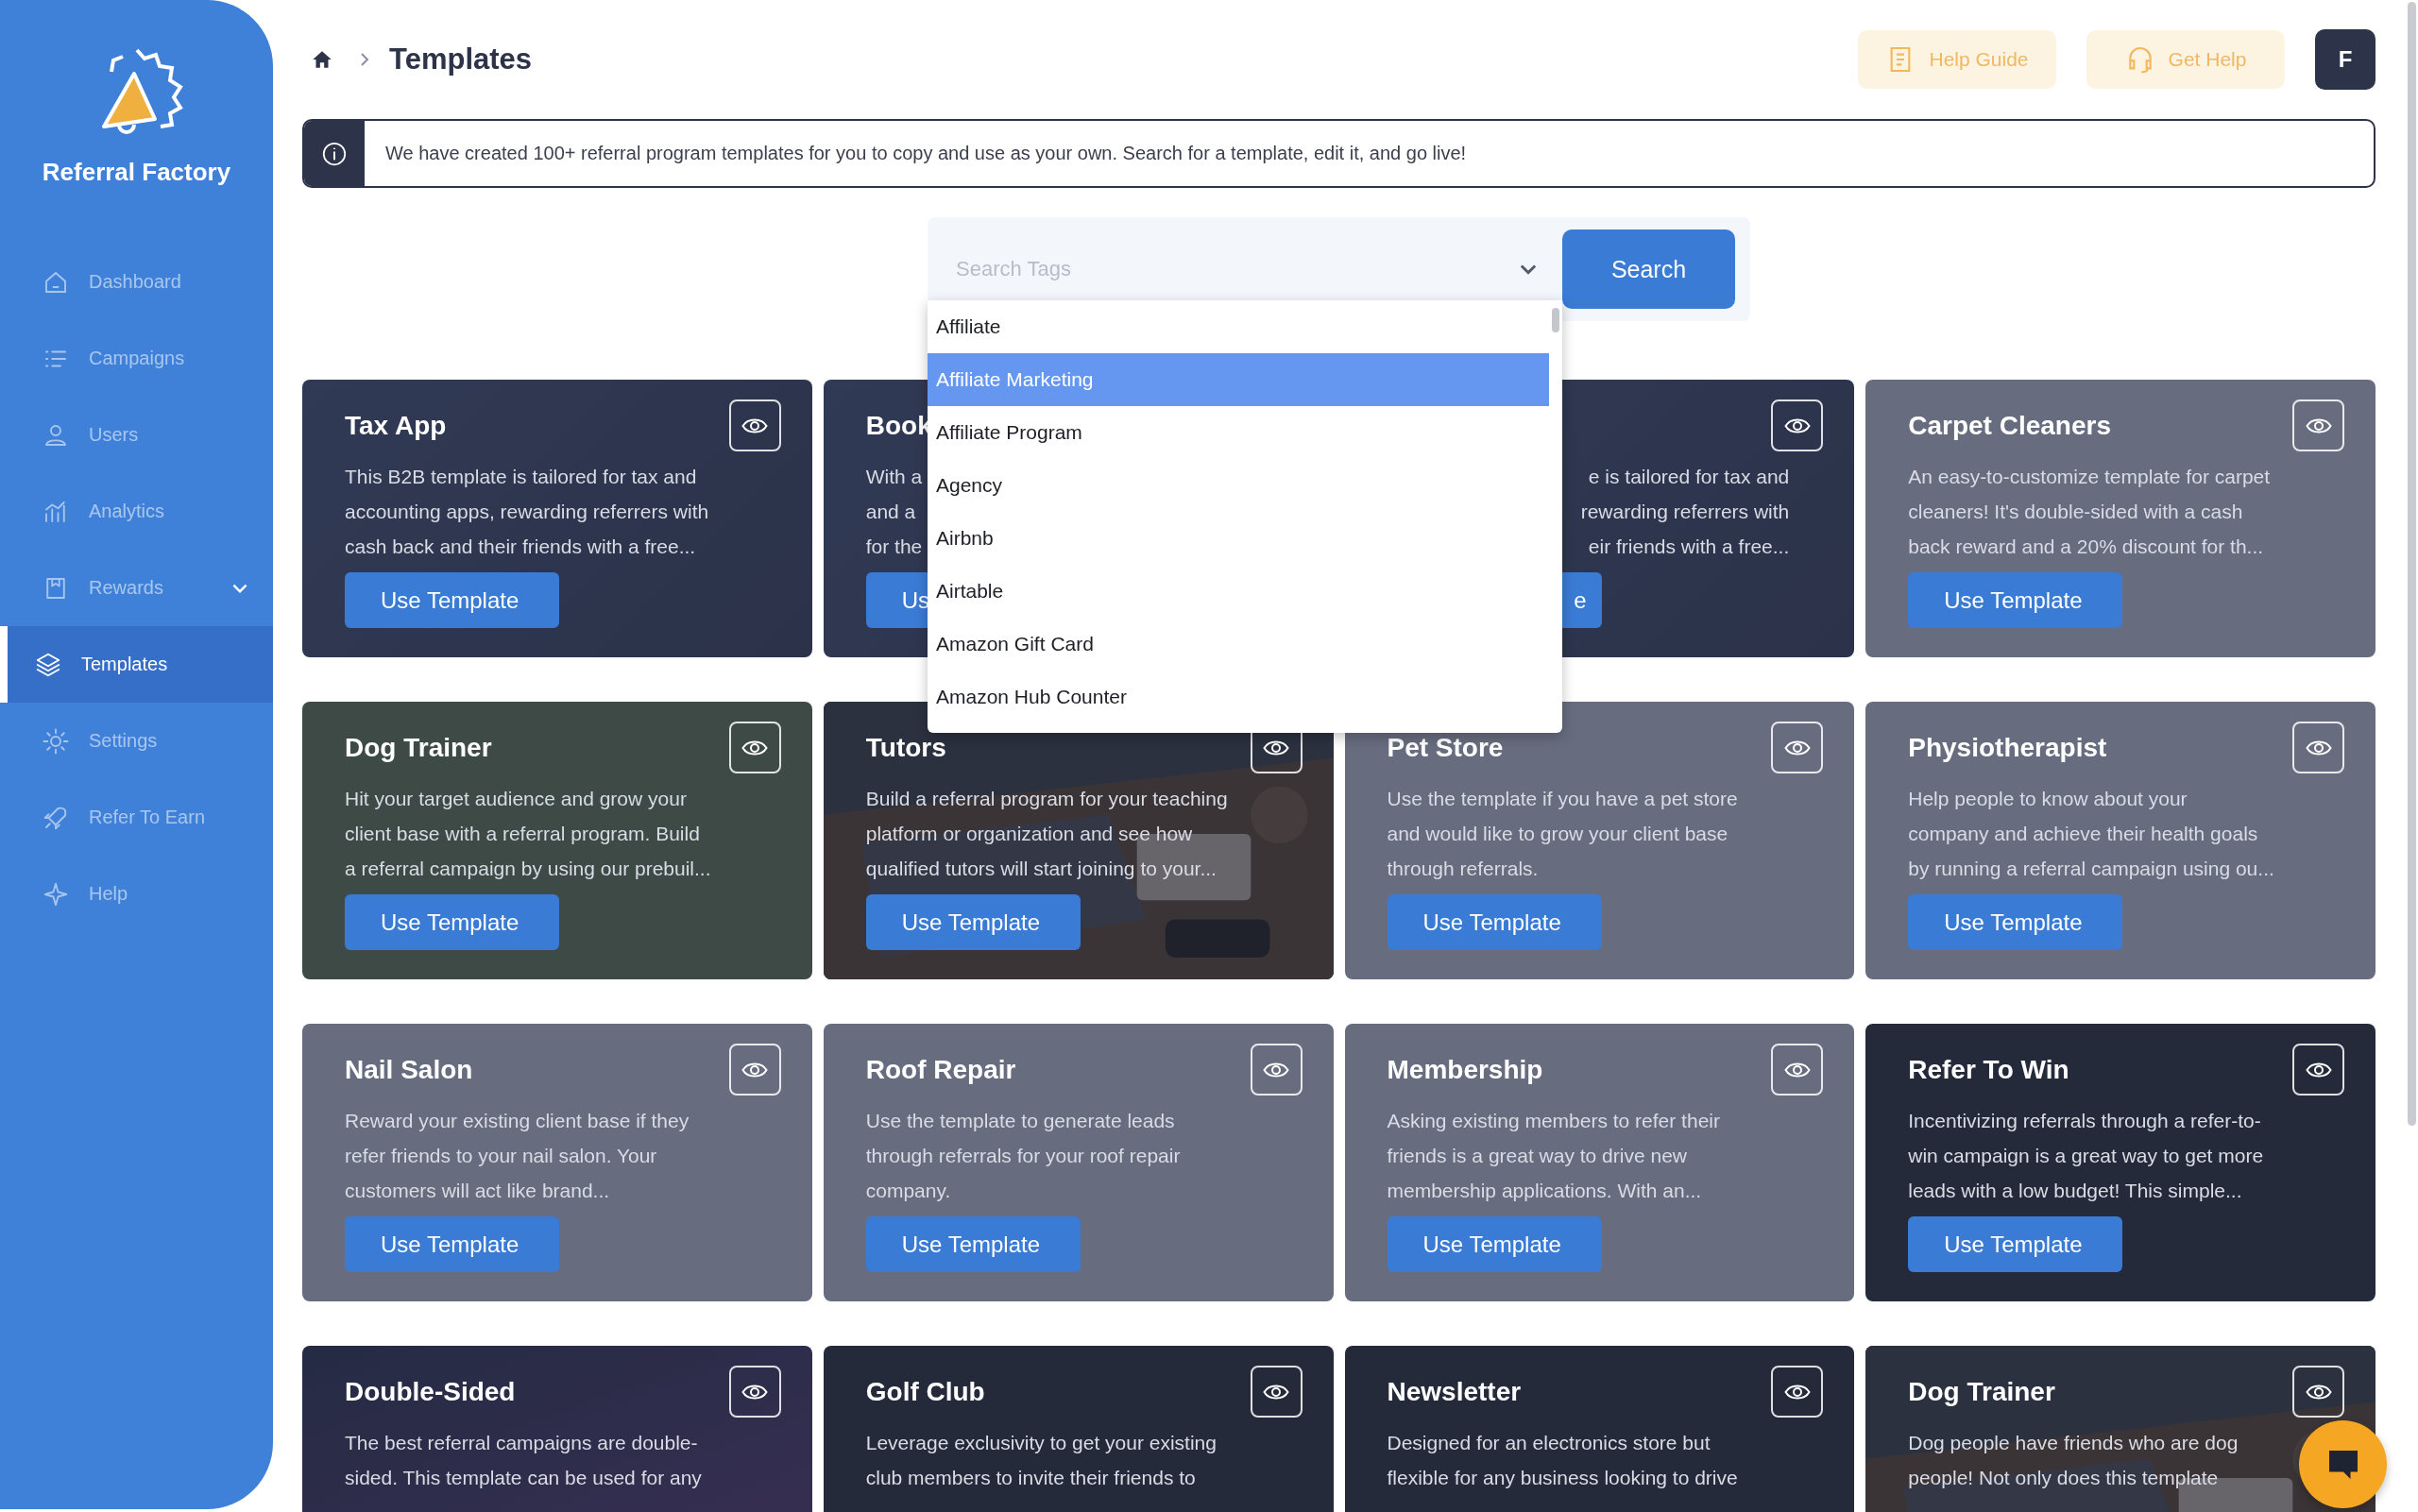 The width and height of the screenshot is (2418, 1512). I want to click on card-description: Reward your existing client base if they, so click(517, 1121).